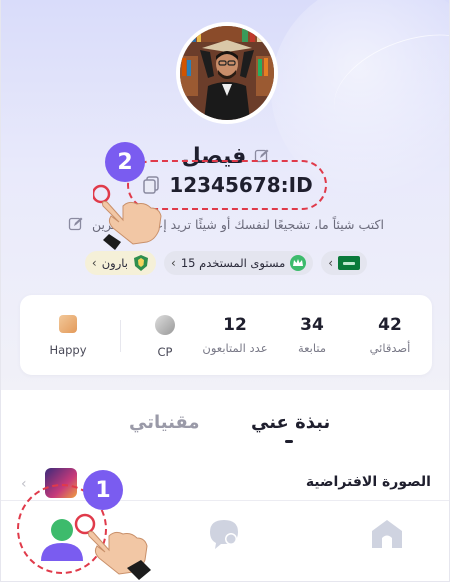  I want to click on following-count: 34, so click(312, 325).